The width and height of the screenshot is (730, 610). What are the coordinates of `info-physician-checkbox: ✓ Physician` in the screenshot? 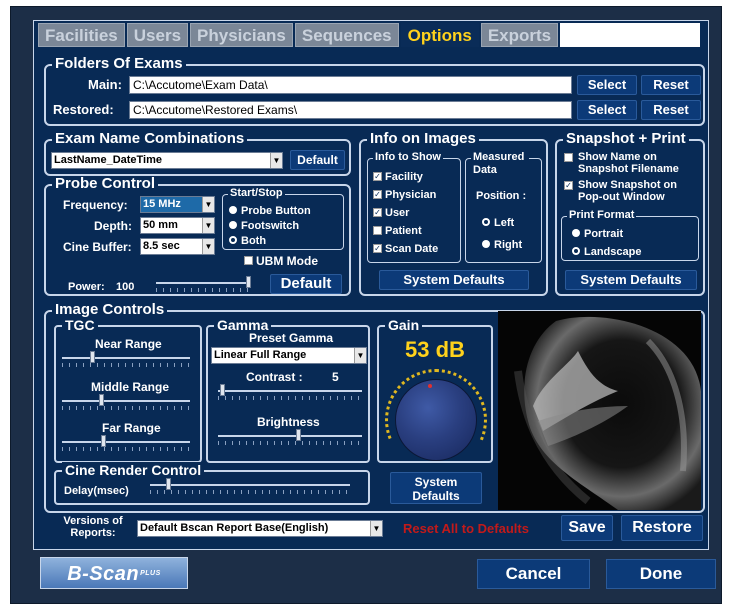 It's located at (404, 195).